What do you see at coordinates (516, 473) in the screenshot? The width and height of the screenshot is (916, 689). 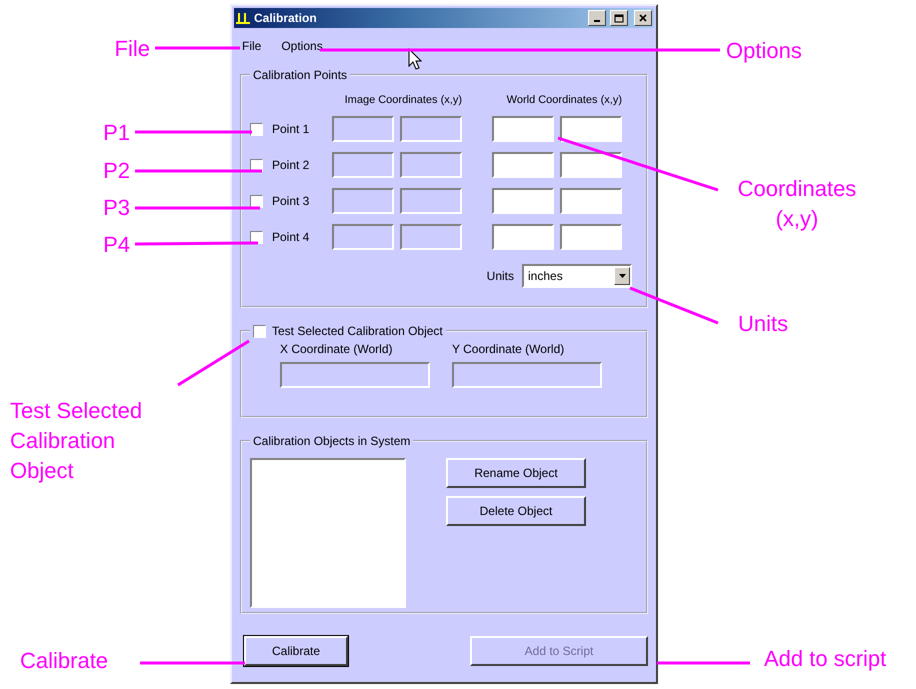 I see `object-button: Rename Object` at bounding box center [516, 473].